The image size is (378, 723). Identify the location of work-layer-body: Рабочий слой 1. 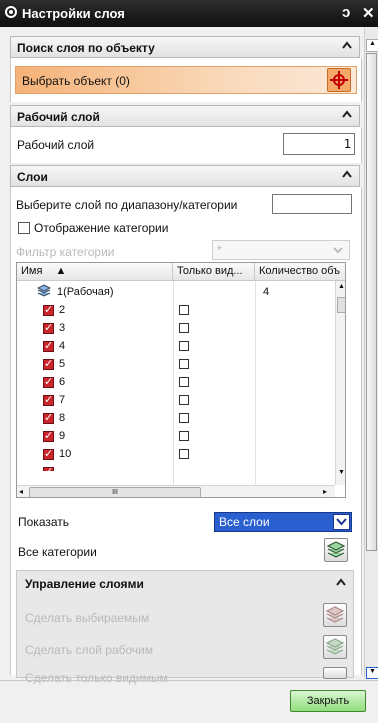
(186, 145).